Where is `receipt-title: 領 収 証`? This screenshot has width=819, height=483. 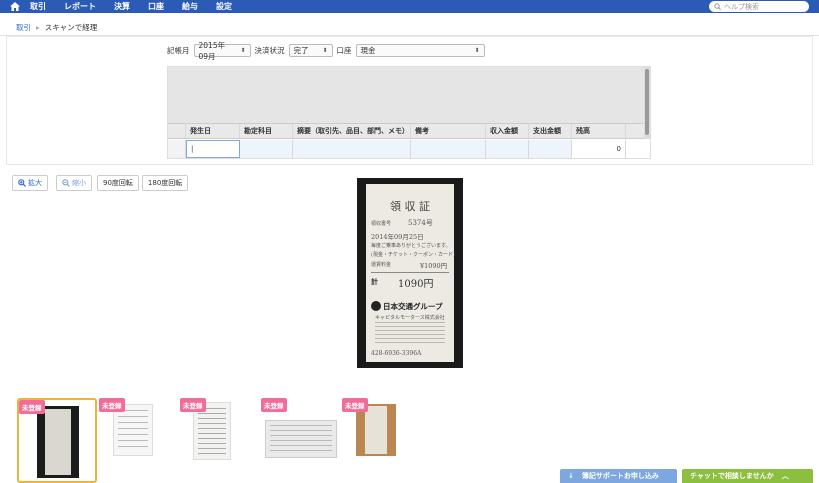 receipt-title: 領 収 証 is located at coordinates (410, 206).